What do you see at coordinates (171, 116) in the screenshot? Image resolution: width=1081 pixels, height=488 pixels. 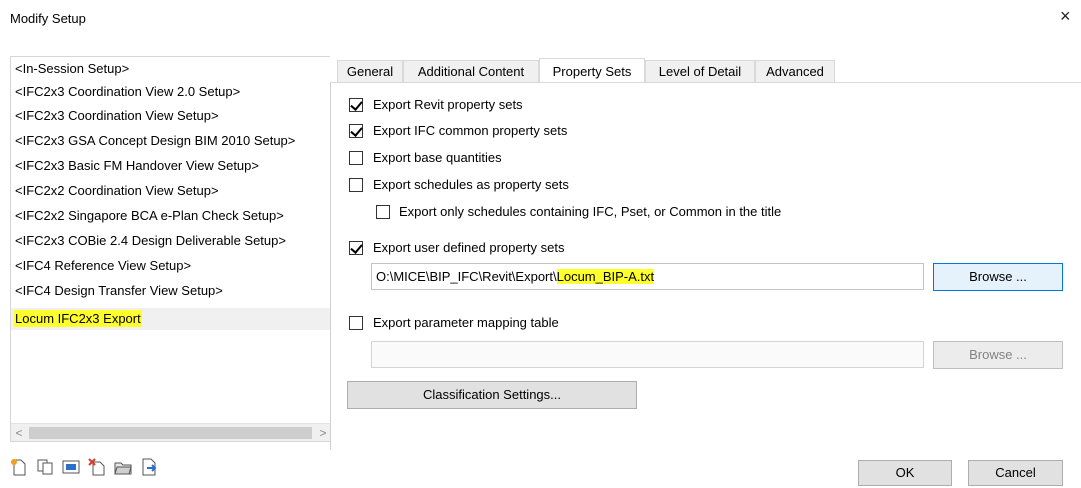 I see `setup-item-ifc2x3-cv: <IFC2x3 Coordination View Setup>` at bounding box center [171, 116].